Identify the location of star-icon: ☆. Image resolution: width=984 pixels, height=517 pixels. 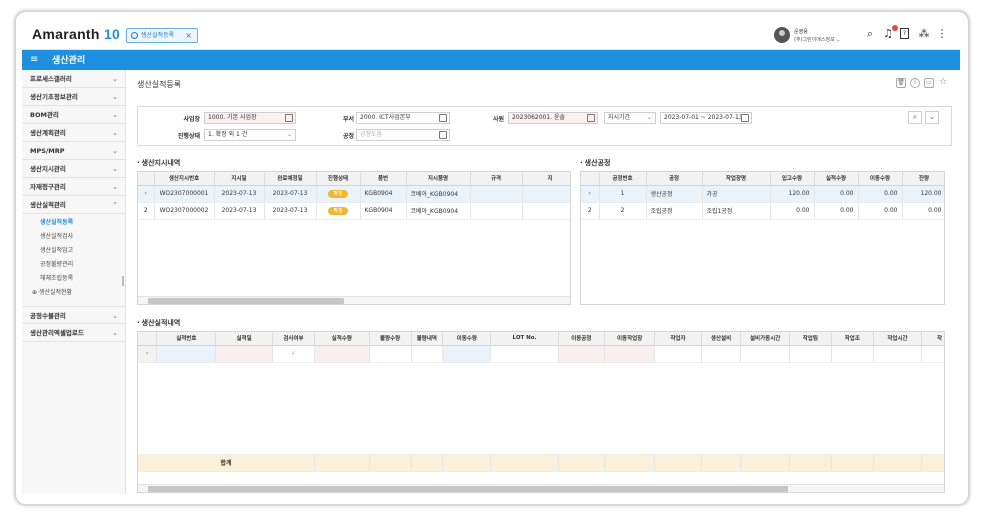
(943, 83).